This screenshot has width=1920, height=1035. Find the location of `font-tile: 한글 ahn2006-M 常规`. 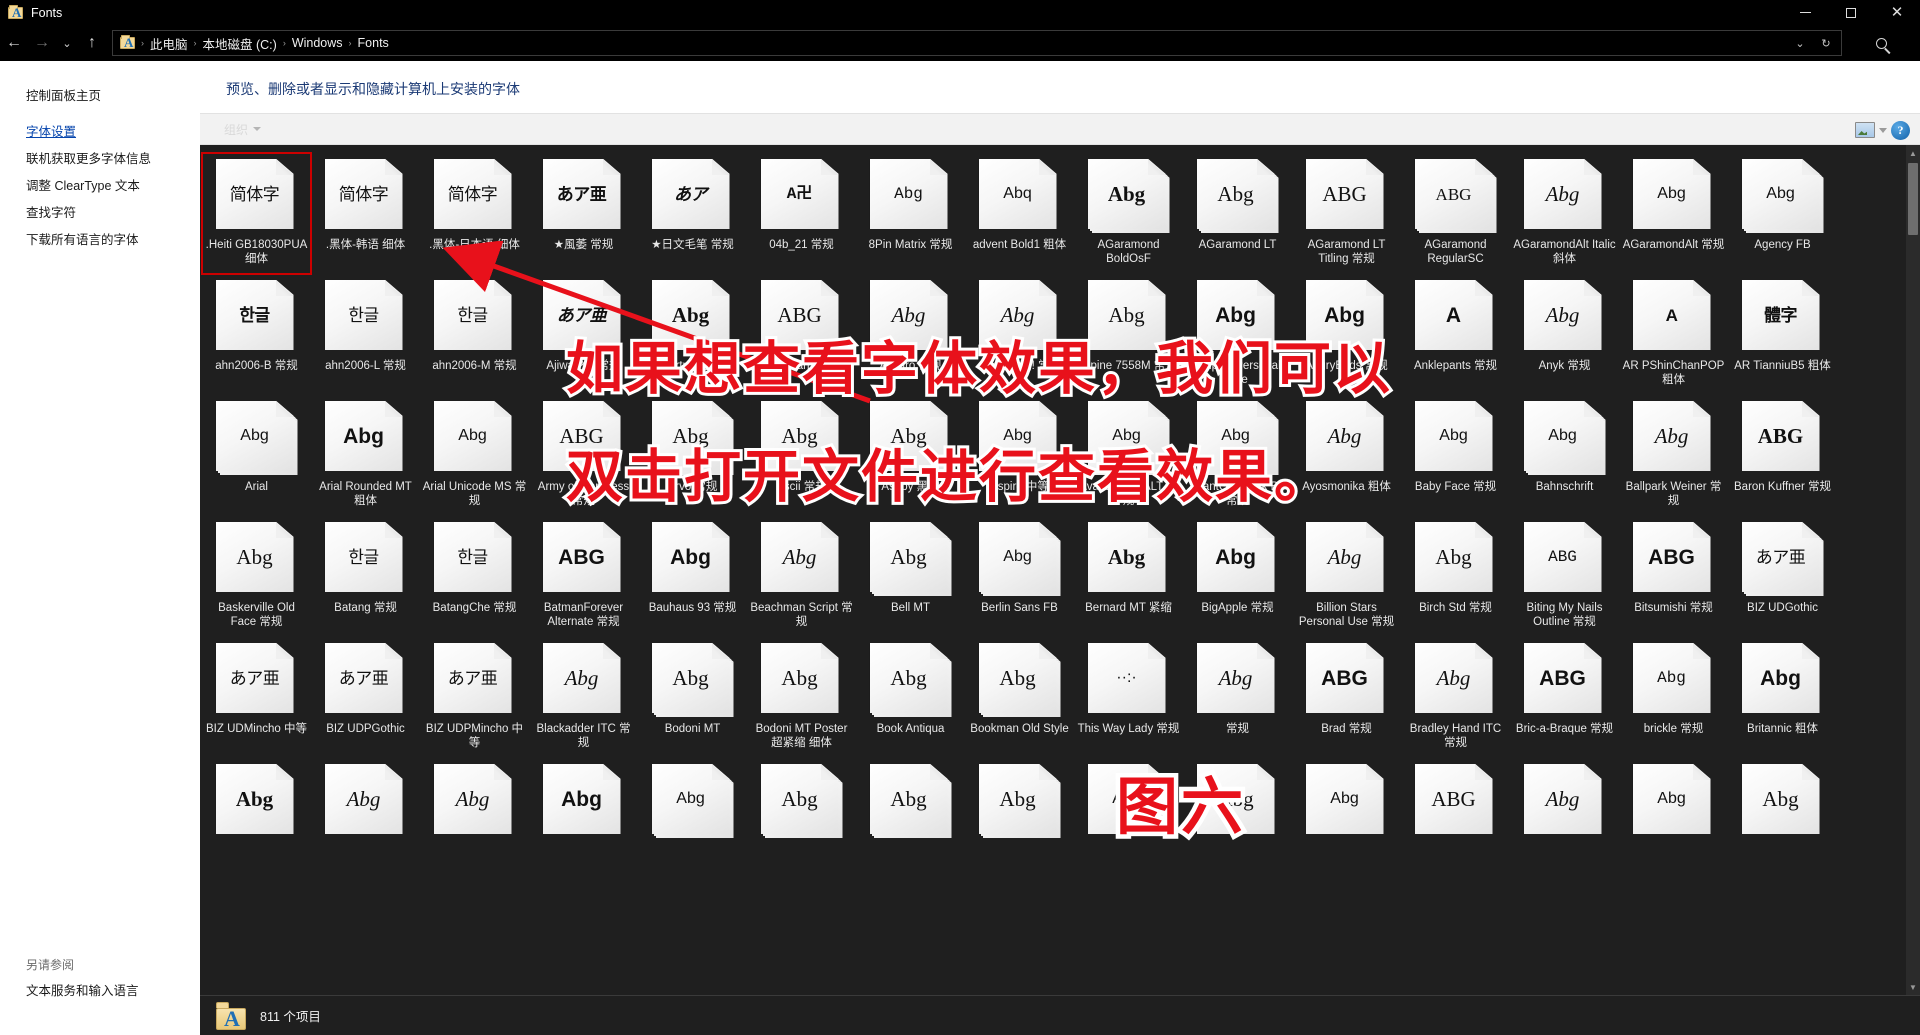

font-tile: 한글 ahn2006-M 常规 is located at coordinates (474, 334).